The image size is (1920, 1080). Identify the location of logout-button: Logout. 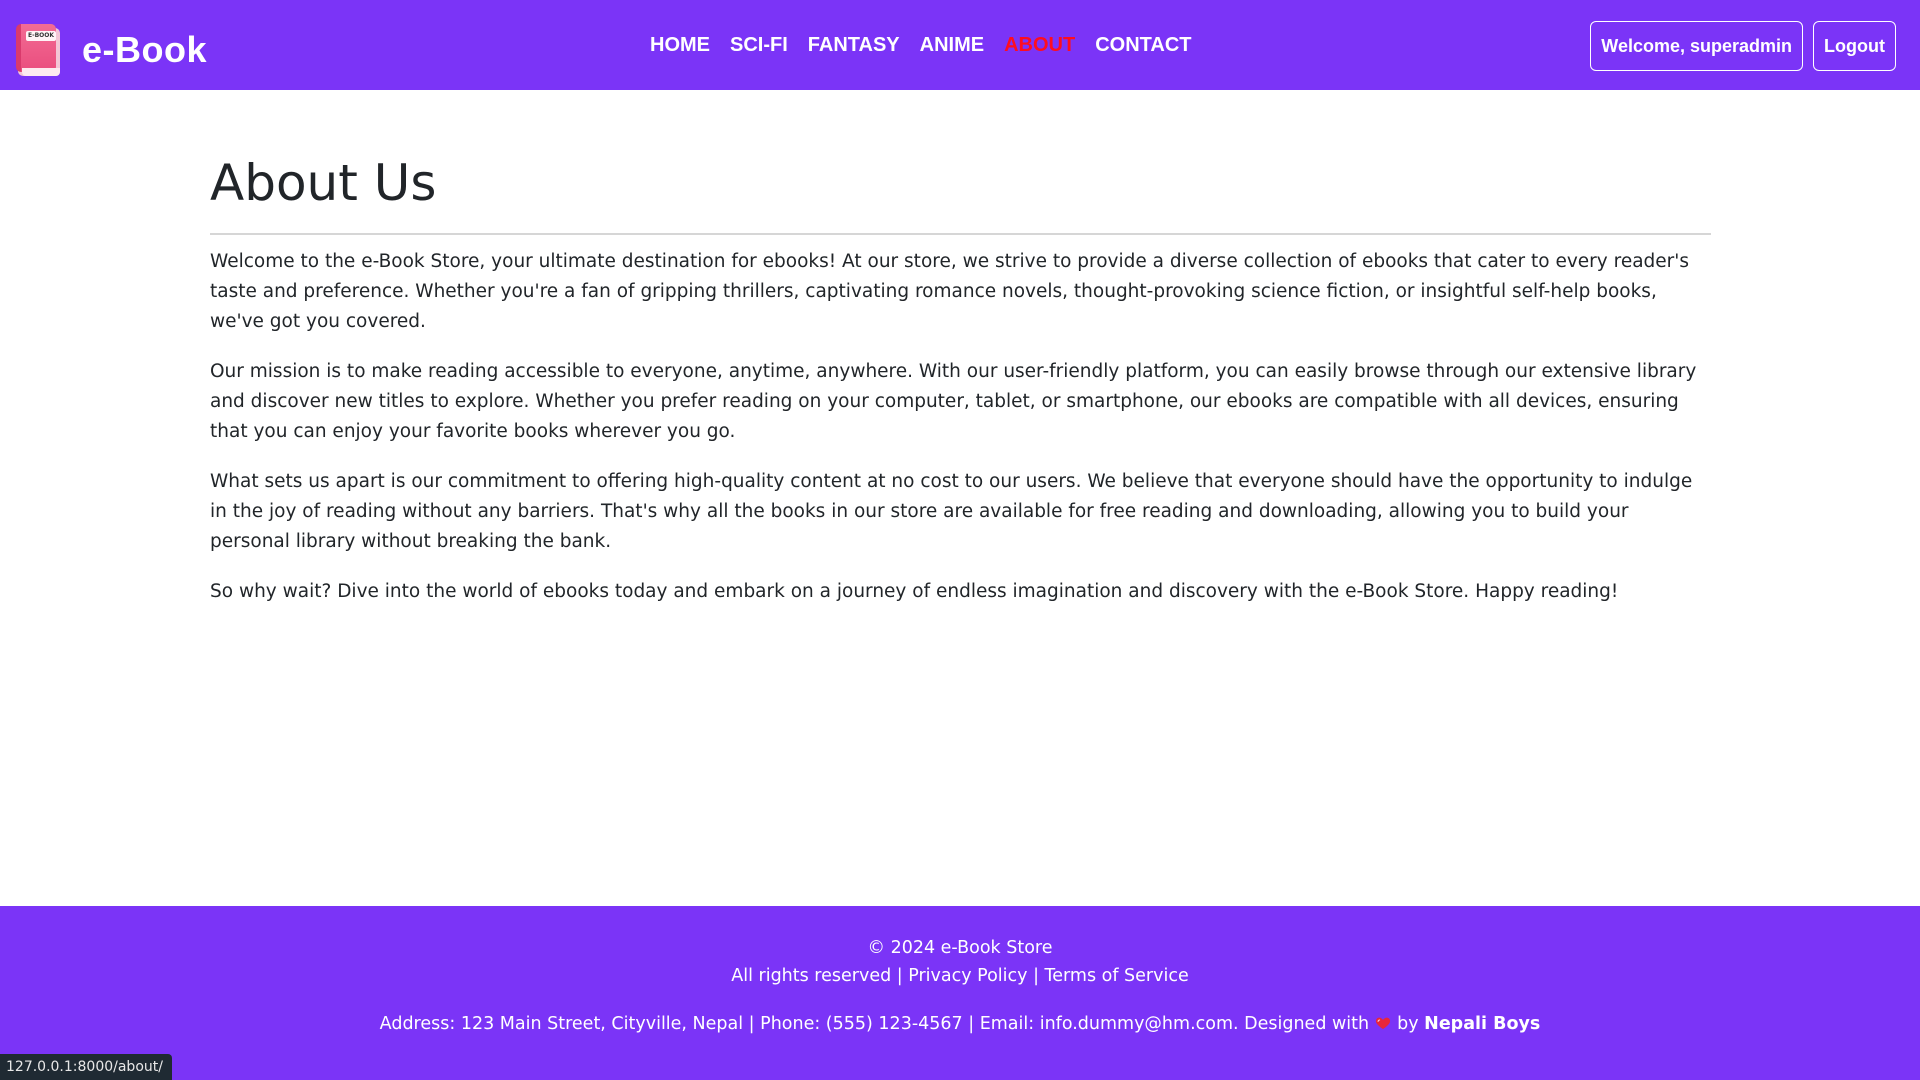
(1854, 46).